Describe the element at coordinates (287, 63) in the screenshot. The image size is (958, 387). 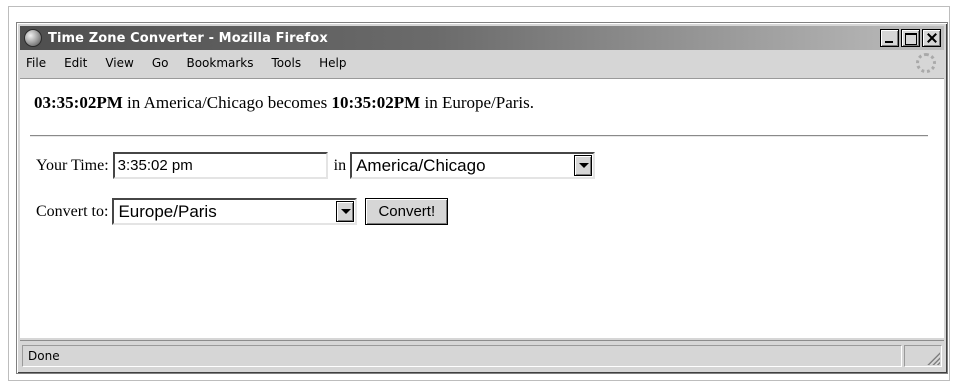
I see `menu-tools: Tools` at that location.